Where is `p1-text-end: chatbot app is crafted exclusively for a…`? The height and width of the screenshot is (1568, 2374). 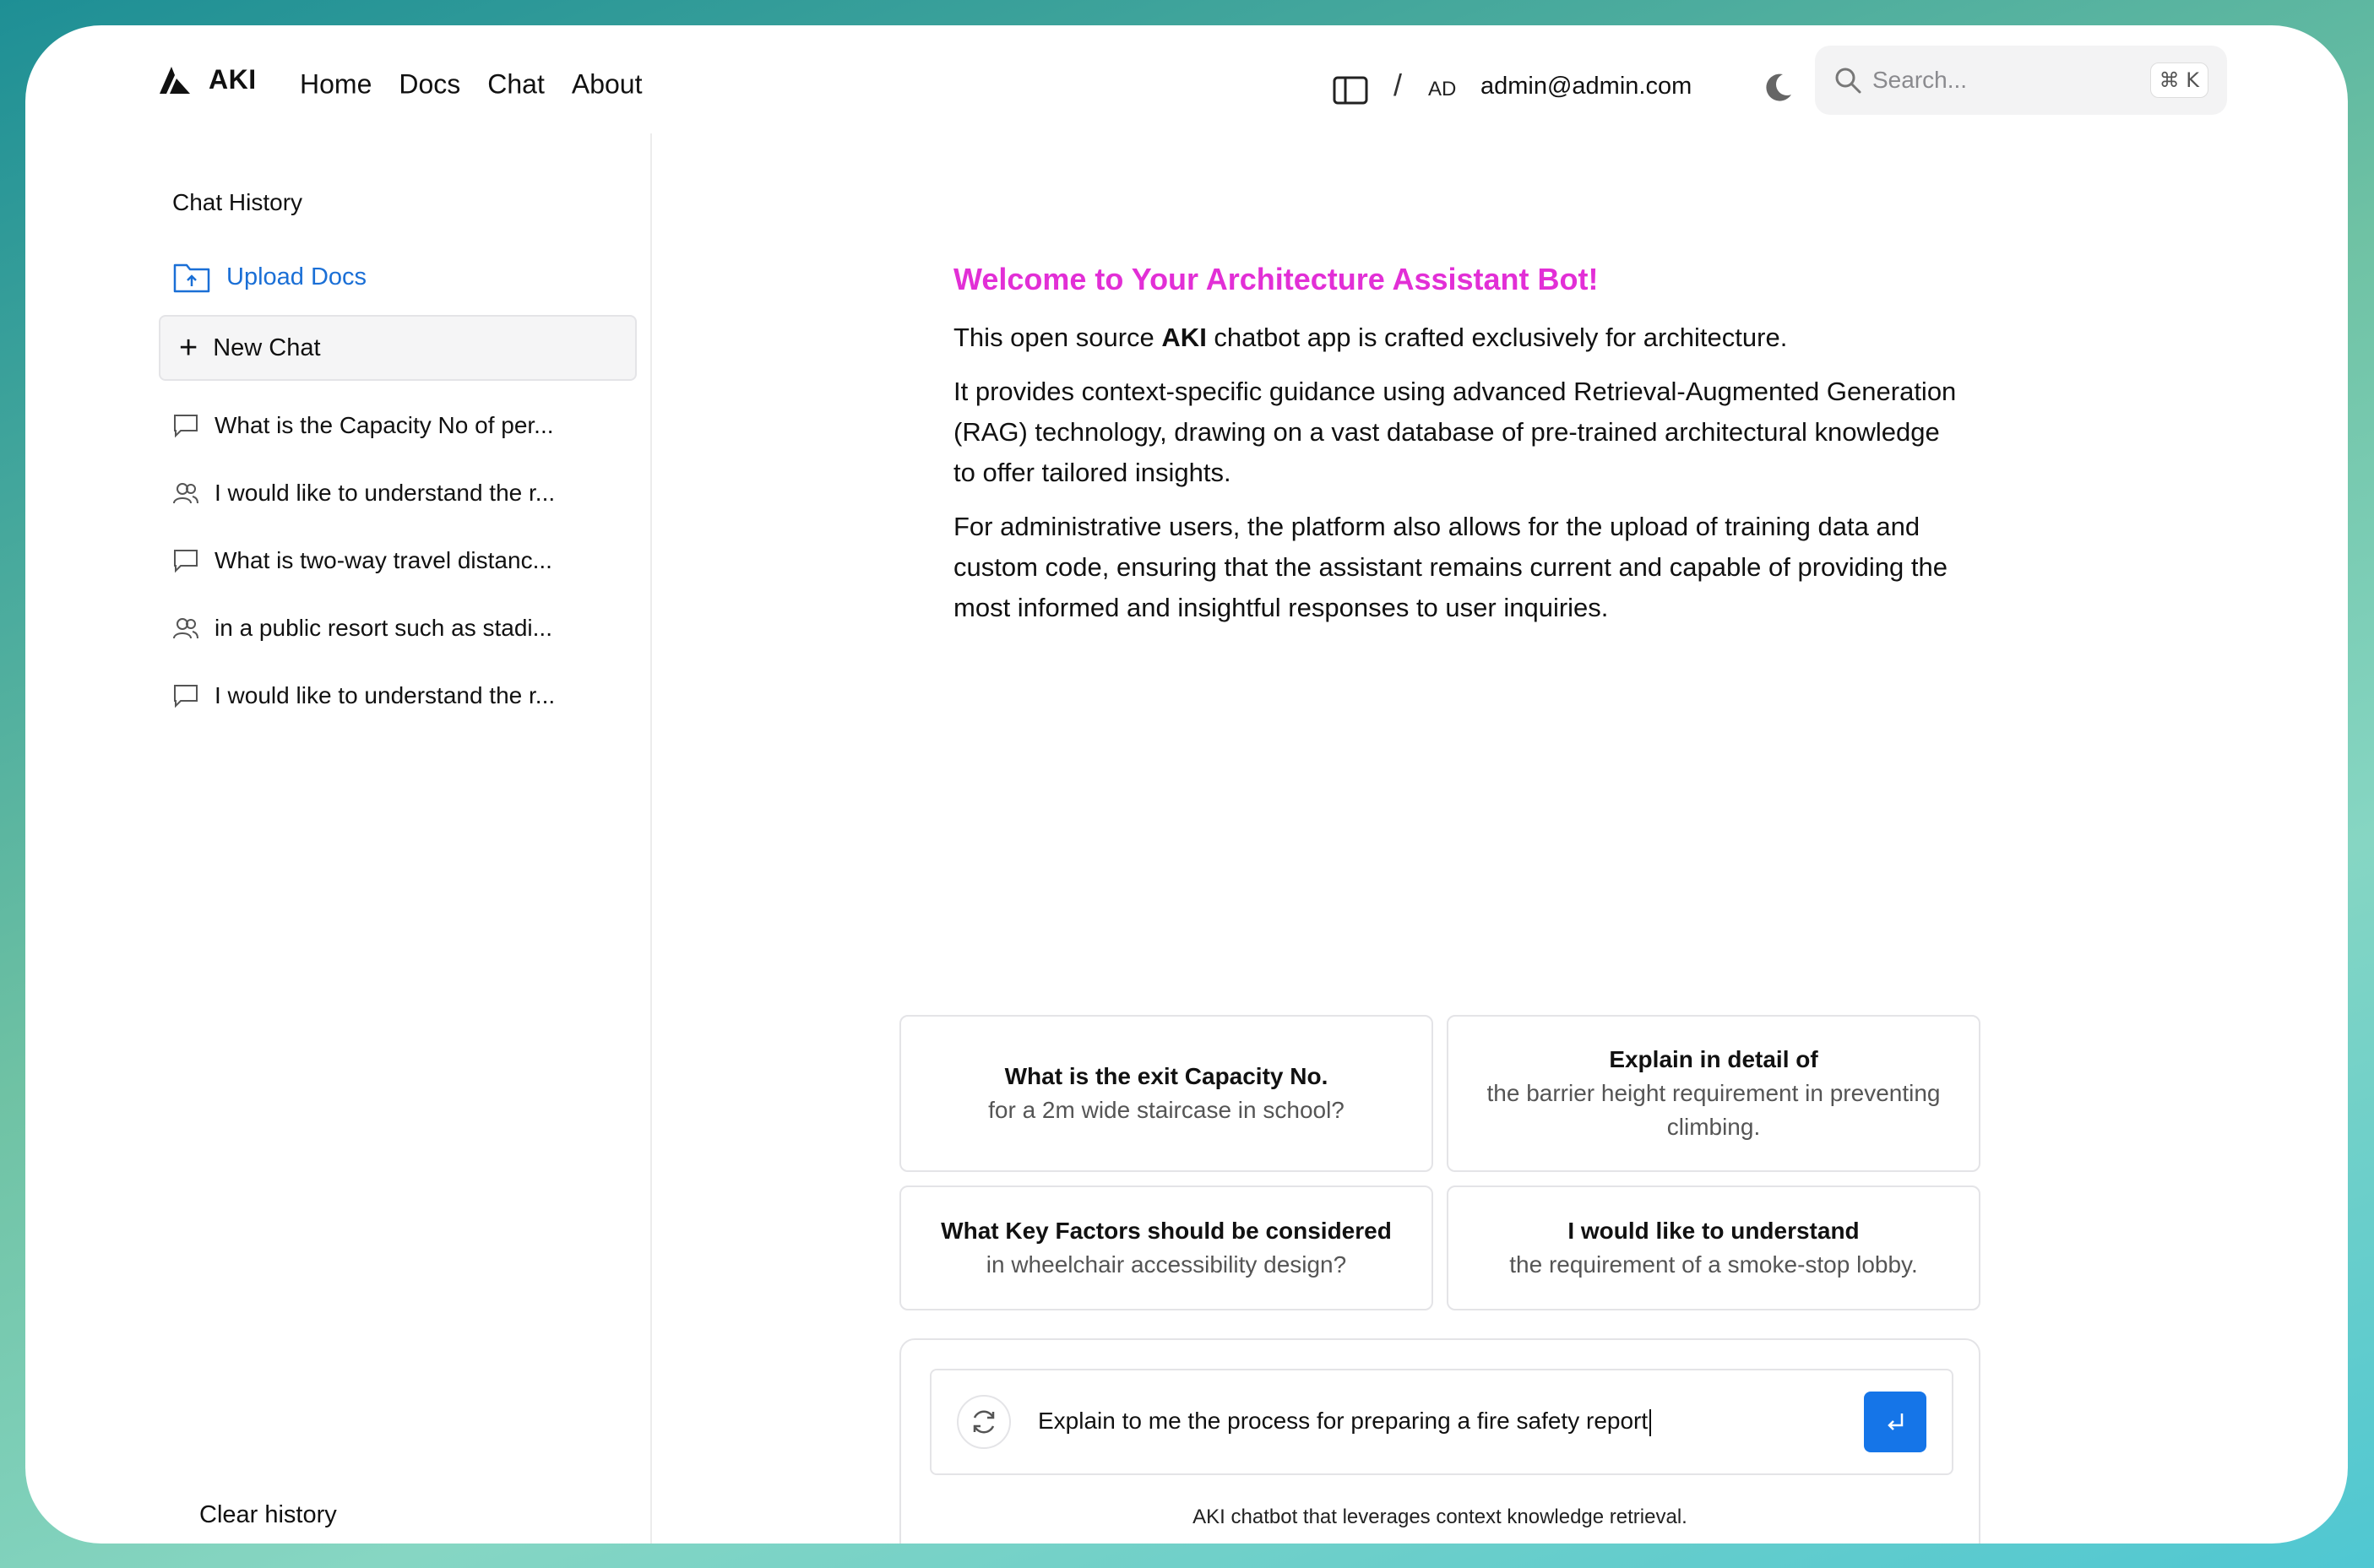 p1-text-end: chatbot app is crafted exclusively for a… is located at coordinates (1497, 337).